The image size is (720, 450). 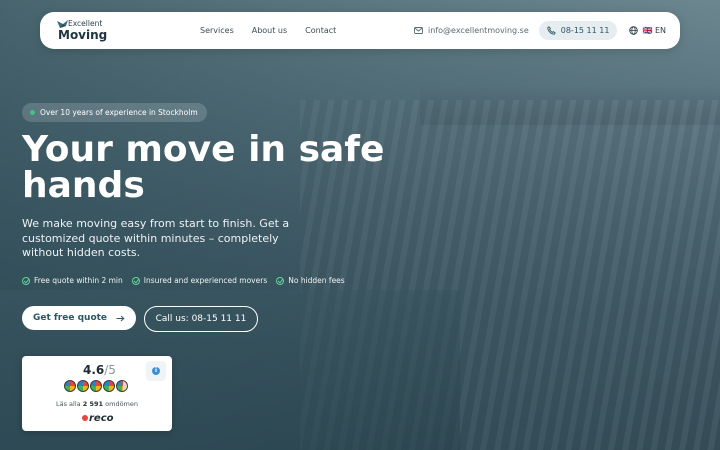 I want to click on phone-button: 08-15 11 11, so click(x=578, y=30).